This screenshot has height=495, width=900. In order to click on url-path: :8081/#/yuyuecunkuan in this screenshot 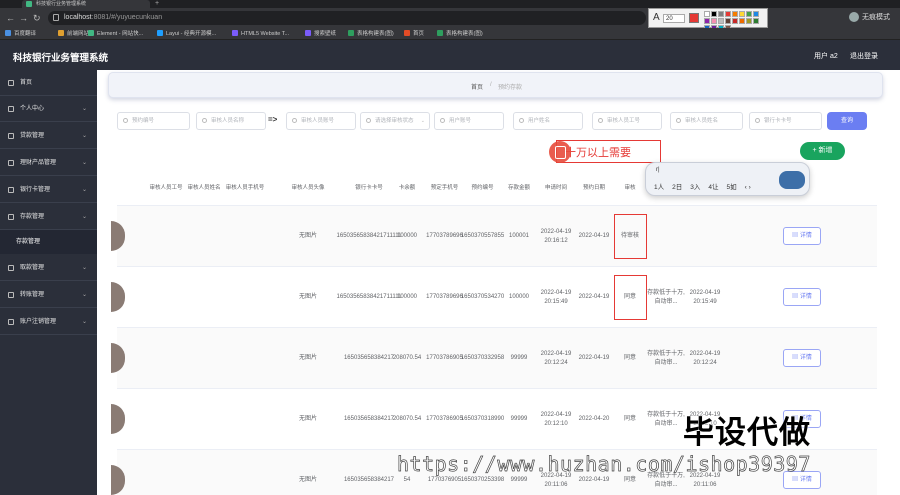, I will do `click(127, 17)`.